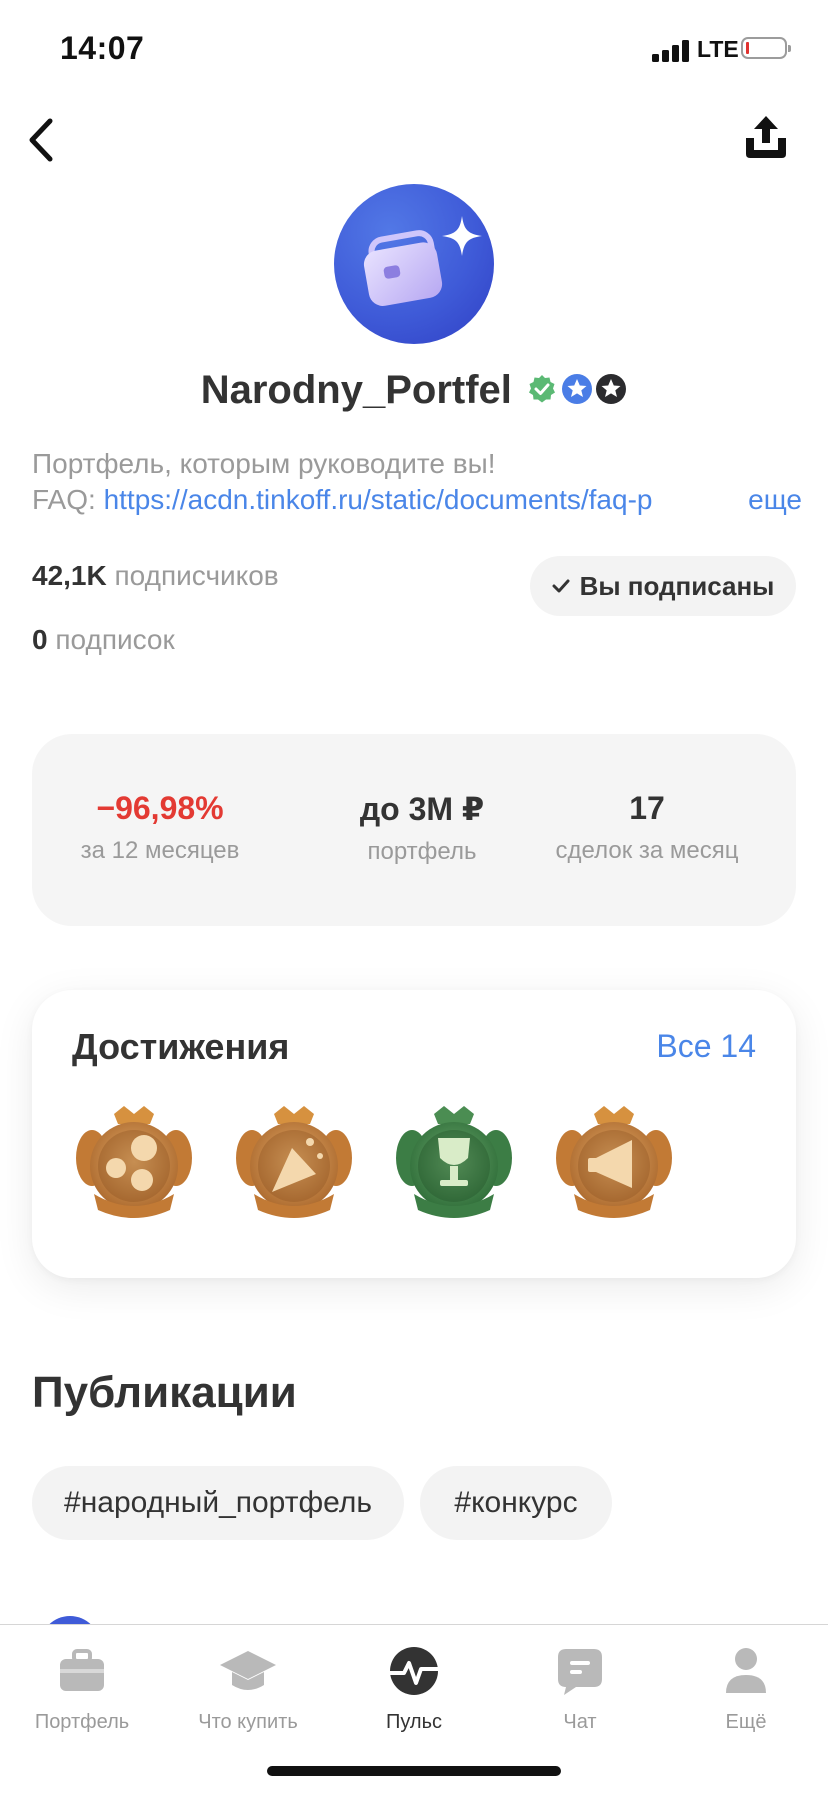 Image resolution: width=828 pixels, height=1793 pixels. What do you see at coordinates (41, 140) in the screenshot?
I see `chevron-left-icon` at bounding box center [41, 140].